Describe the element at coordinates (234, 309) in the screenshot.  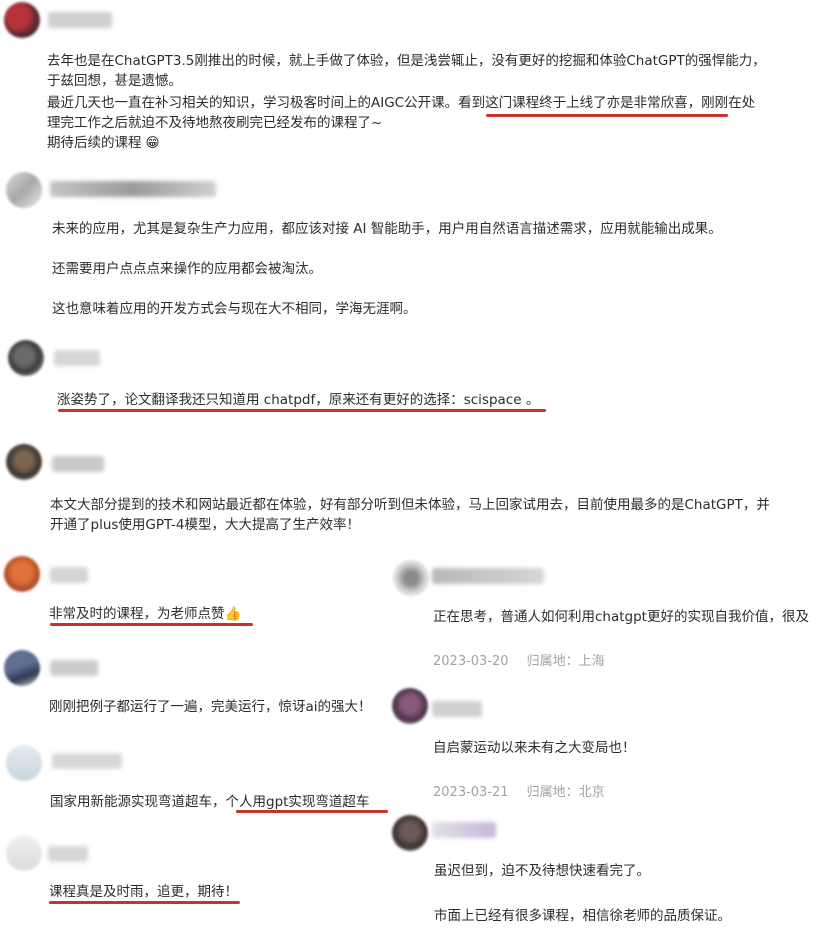
I see `comment-2-line-3: 这也意味着应用的开发方式会与现在大不相同，学海无涯啊。` at that location.